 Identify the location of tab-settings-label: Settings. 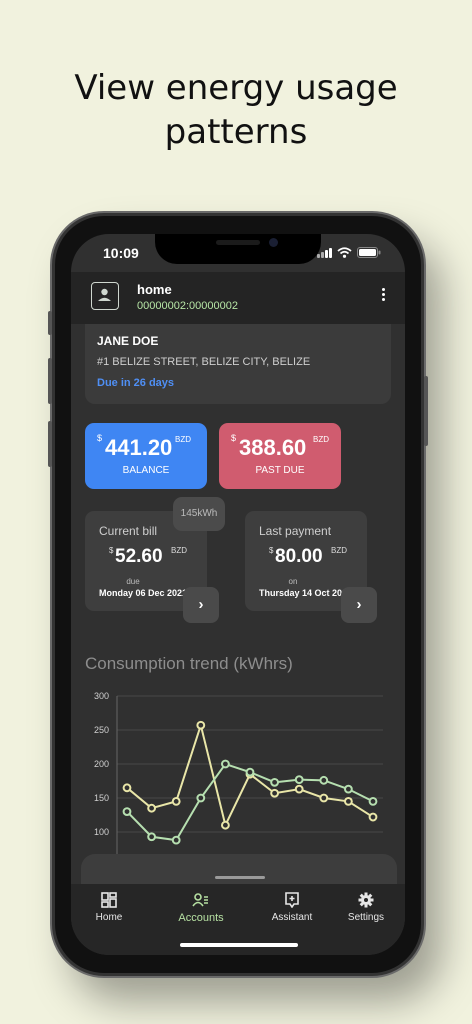
(366, 917).